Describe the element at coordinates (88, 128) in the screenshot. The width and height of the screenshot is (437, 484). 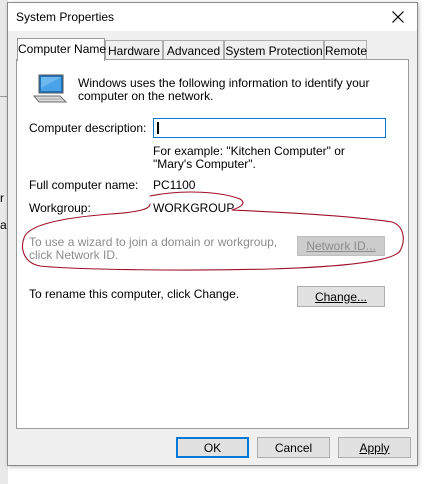
I see `computer-description-label: Computer description:` at that location.